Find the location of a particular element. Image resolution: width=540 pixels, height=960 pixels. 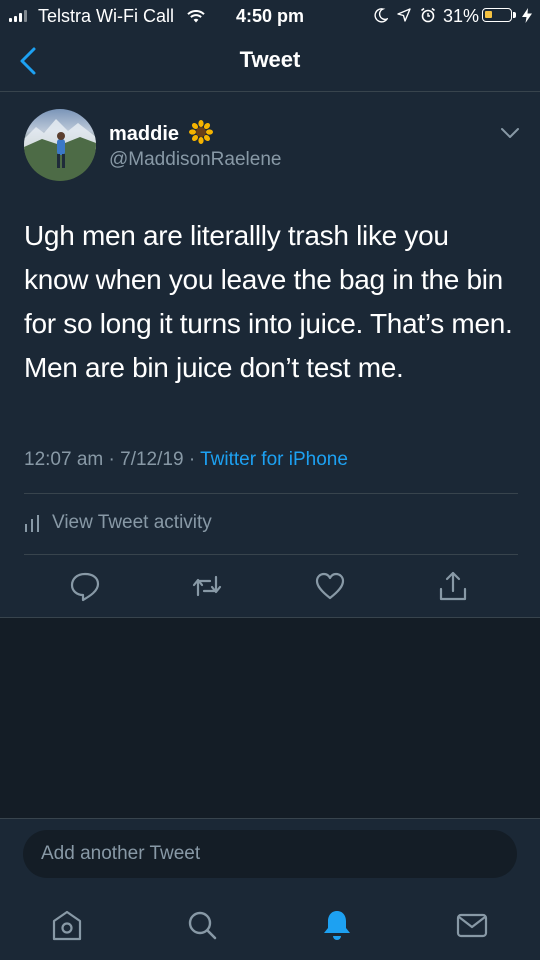

reply-icon is located at coordinates (85, 586).